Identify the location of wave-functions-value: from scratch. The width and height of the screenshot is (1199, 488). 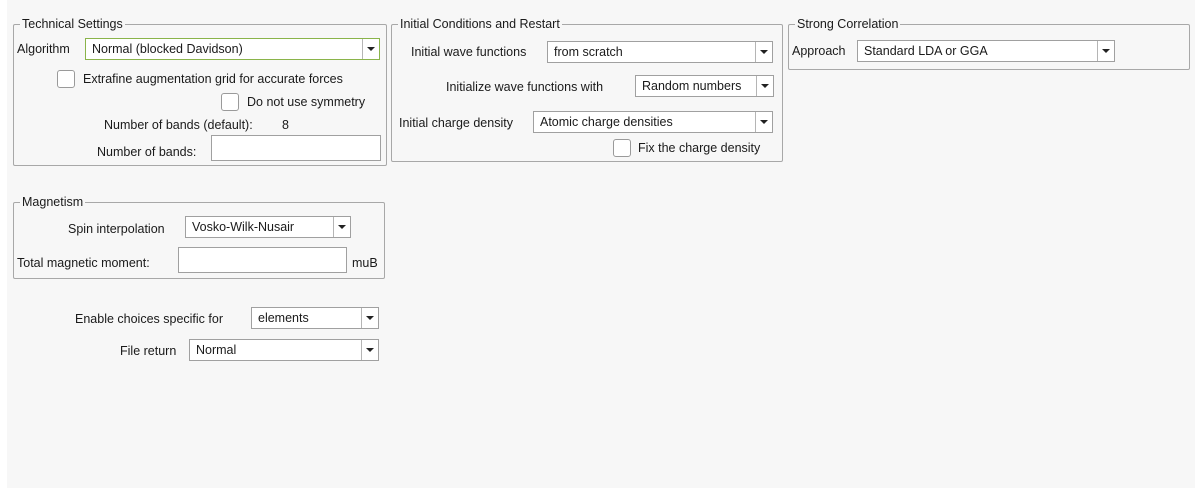
(588, 52).